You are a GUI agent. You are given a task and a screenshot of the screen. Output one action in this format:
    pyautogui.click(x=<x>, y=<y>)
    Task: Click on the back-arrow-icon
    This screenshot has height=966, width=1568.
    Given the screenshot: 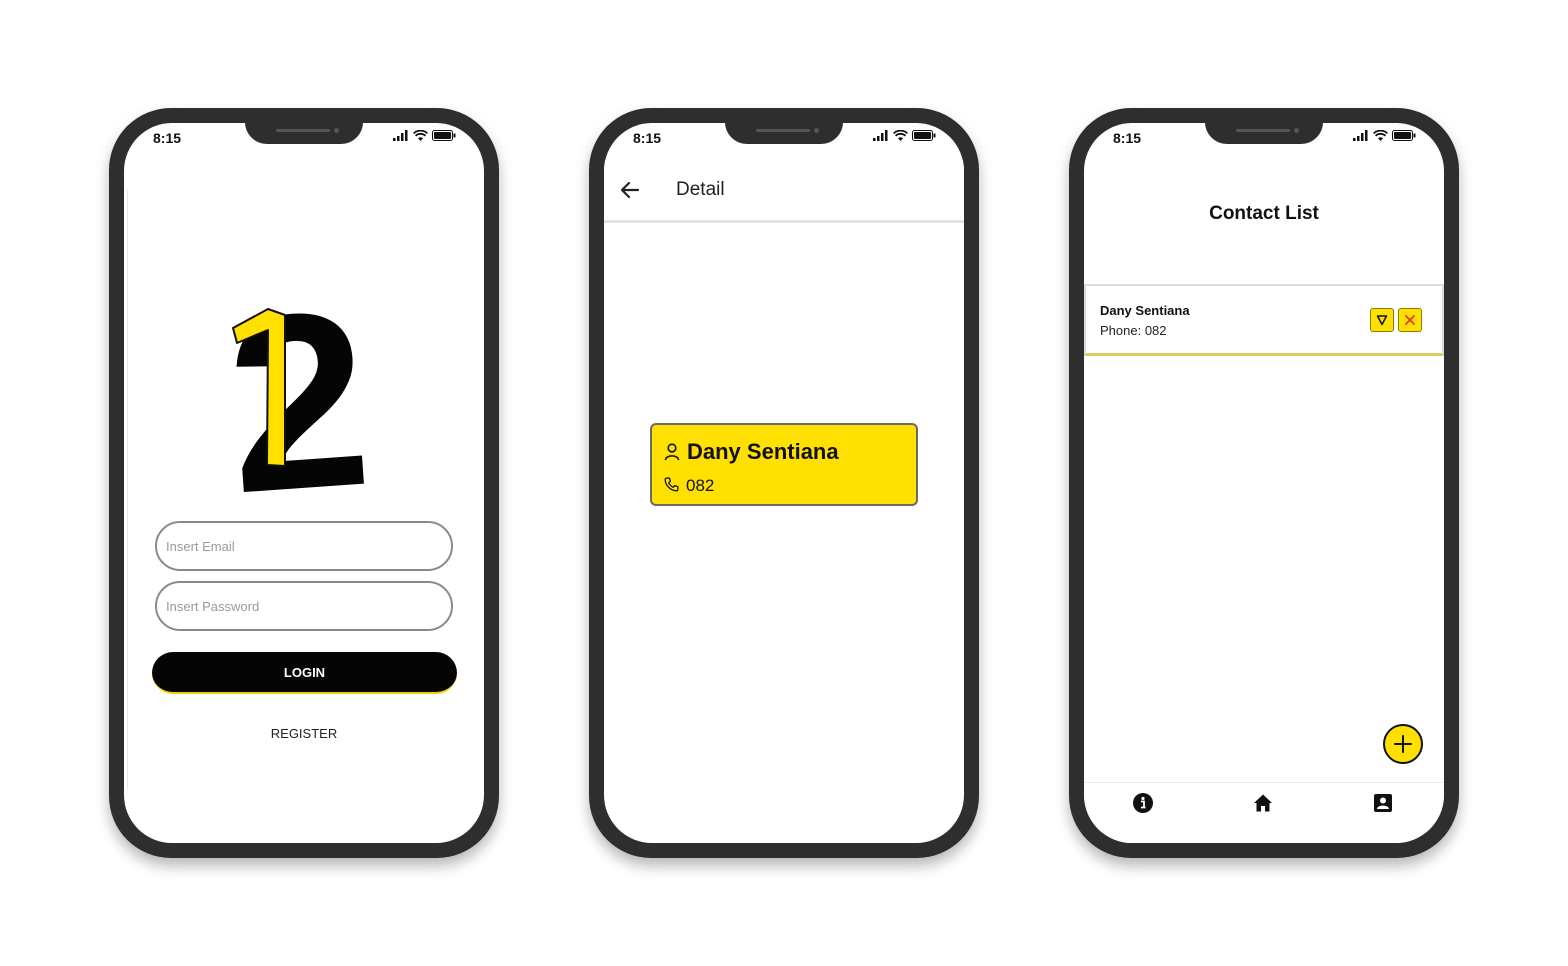 What is the action you would take?
    pyautogui.click(x=630, y=190)
    